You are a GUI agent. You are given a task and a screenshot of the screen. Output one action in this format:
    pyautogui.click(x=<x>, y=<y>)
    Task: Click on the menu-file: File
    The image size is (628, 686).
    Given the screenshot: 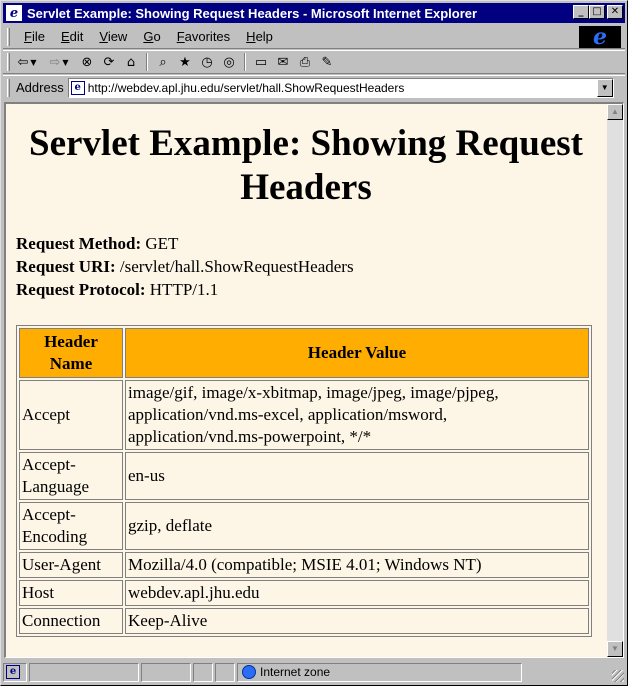 What is the action you would take?
    pyautogui.click(x=34, y=36)
    